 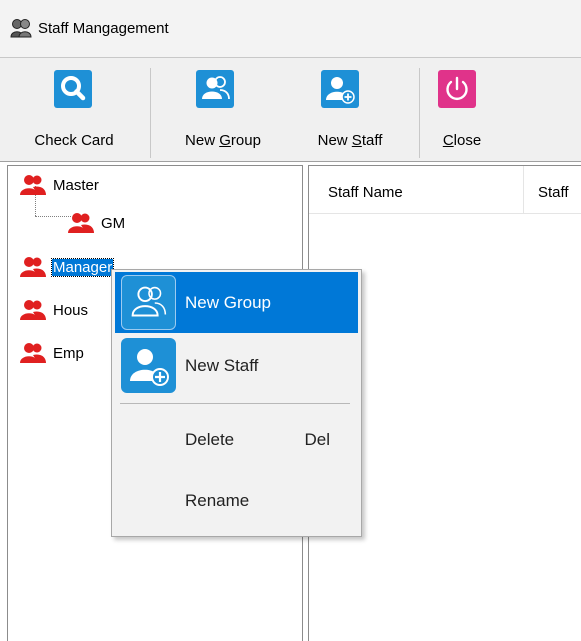 I want to click on menu-item-label: New Group, so click(x=228, y=302).